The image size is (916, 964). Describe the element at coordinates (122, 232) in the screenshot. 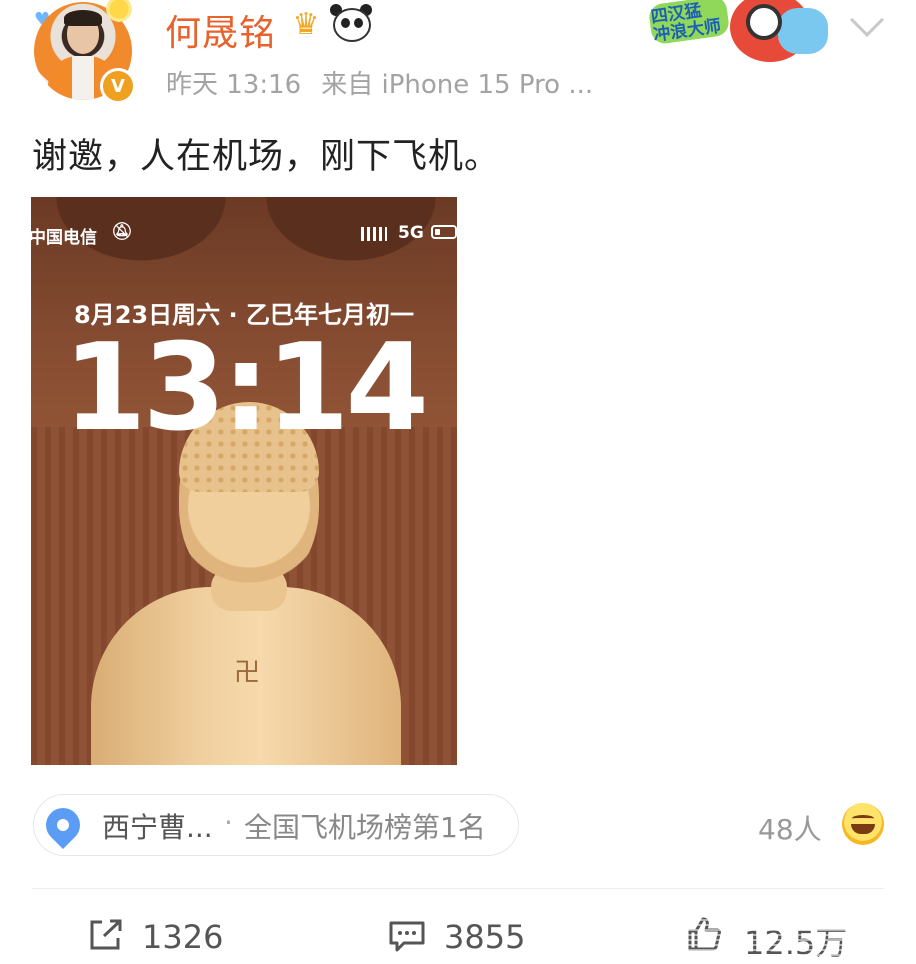

I see `bell-muted-icon: 🔕︎` at that location.